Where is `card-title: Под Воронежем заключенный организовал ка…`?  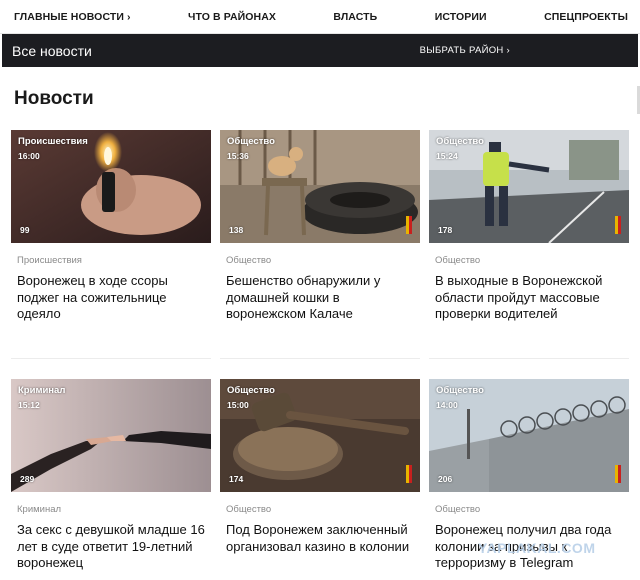
card-title: Под Воронежем заключенный организовал ка… is located at coordinates (323, 538).